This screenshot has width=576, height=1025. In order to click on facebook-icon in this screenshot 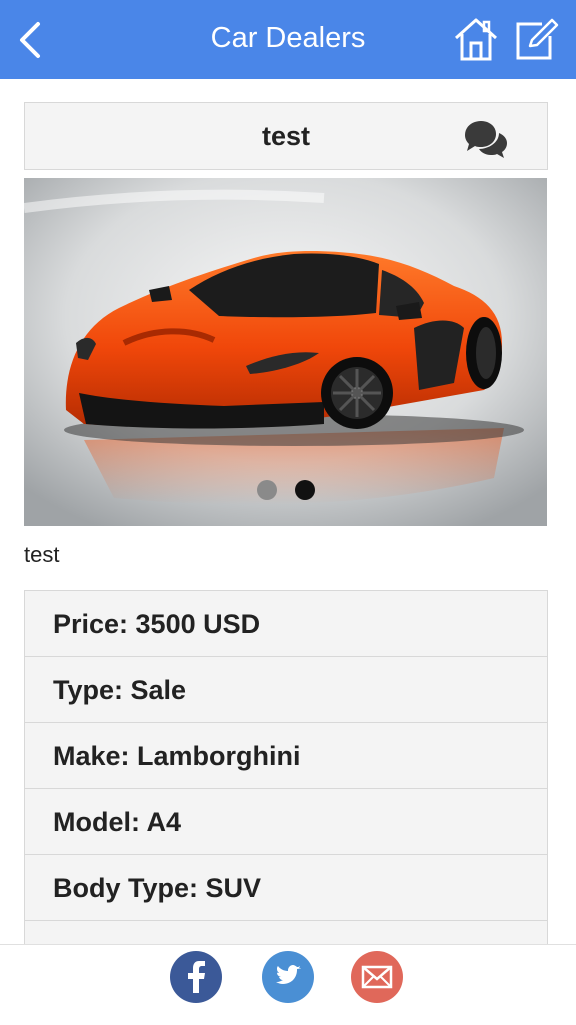, I will do `click(196, 977)`.